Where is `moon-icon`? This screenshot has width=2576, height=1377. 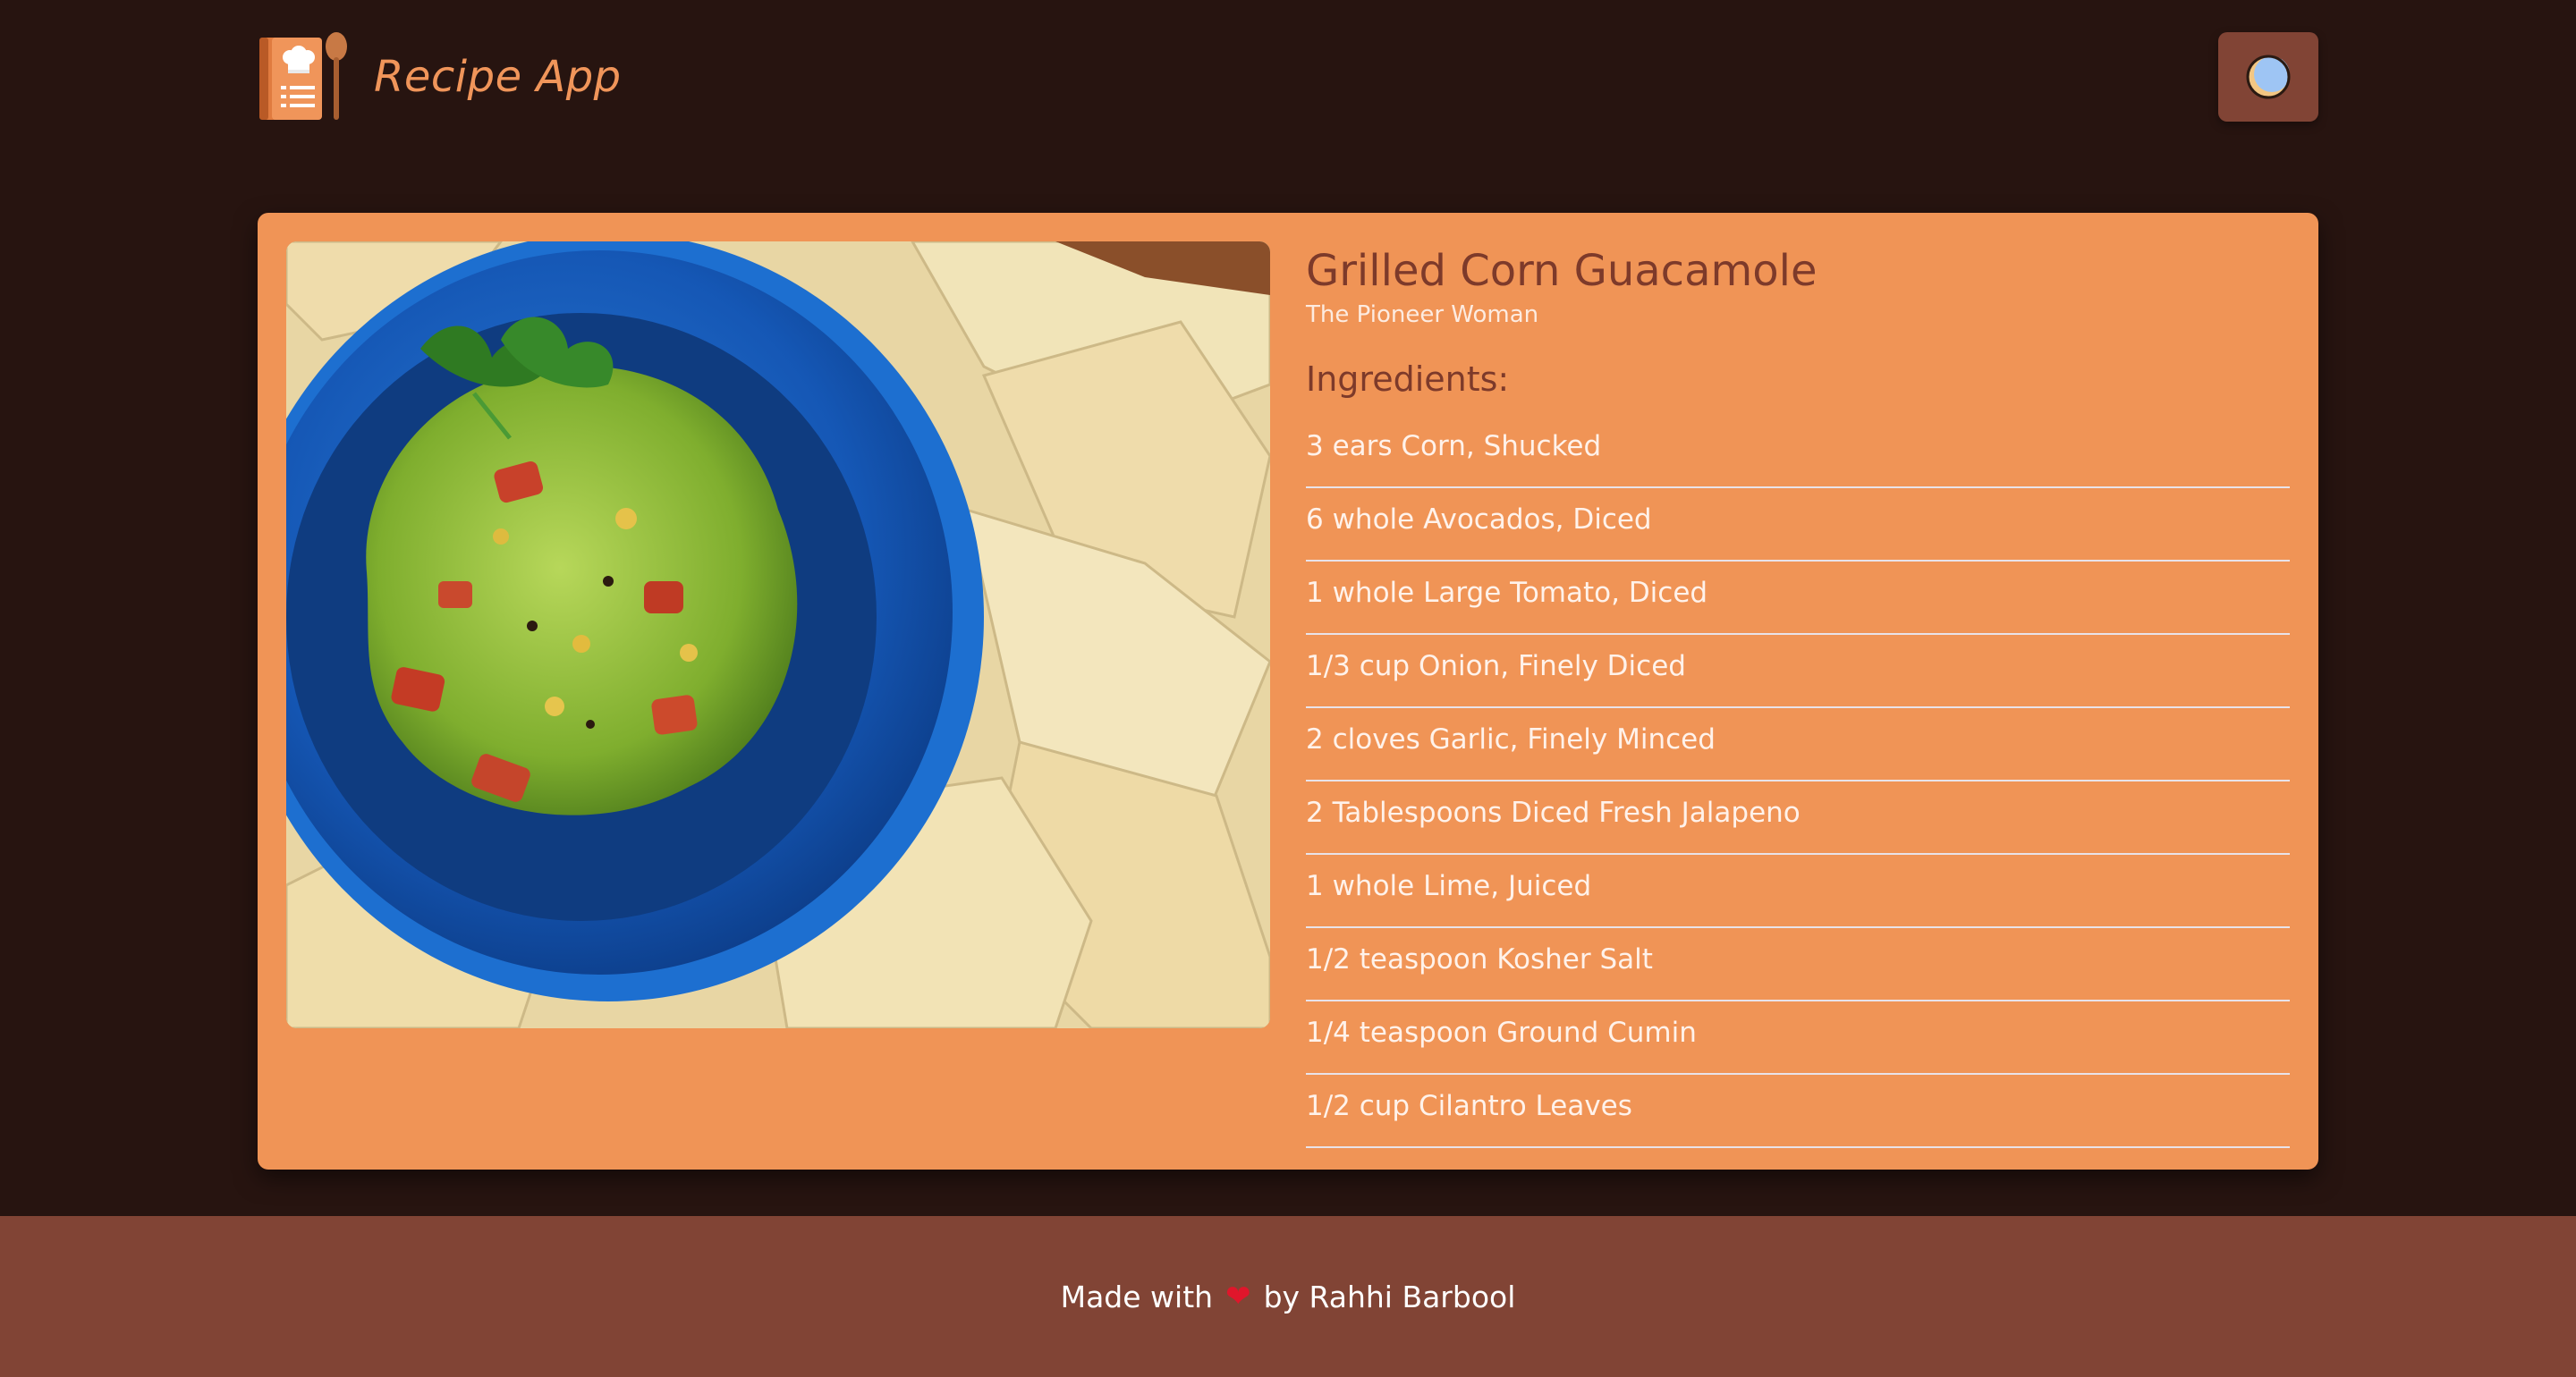
moon-icon is located at coordinates (2268, 77).